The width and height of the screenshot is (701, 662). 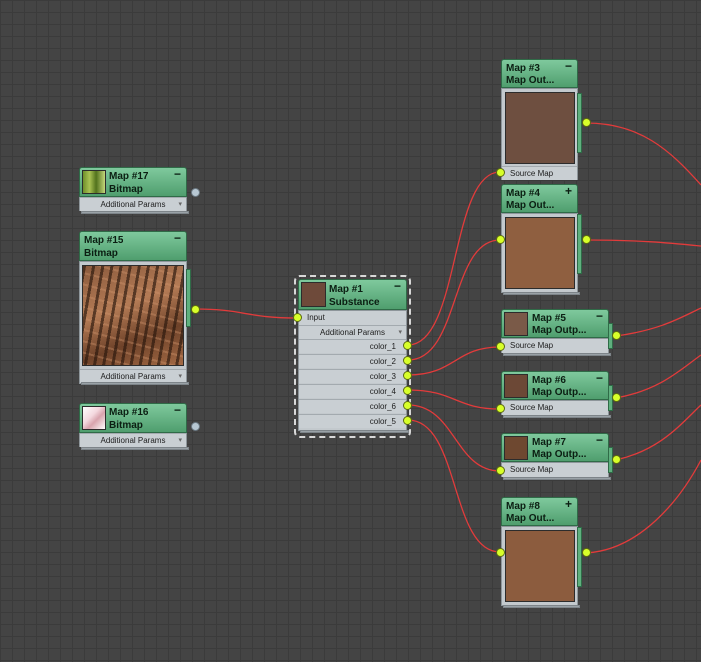 I want to click on wire-map4-out, so click(x=643, y=243).